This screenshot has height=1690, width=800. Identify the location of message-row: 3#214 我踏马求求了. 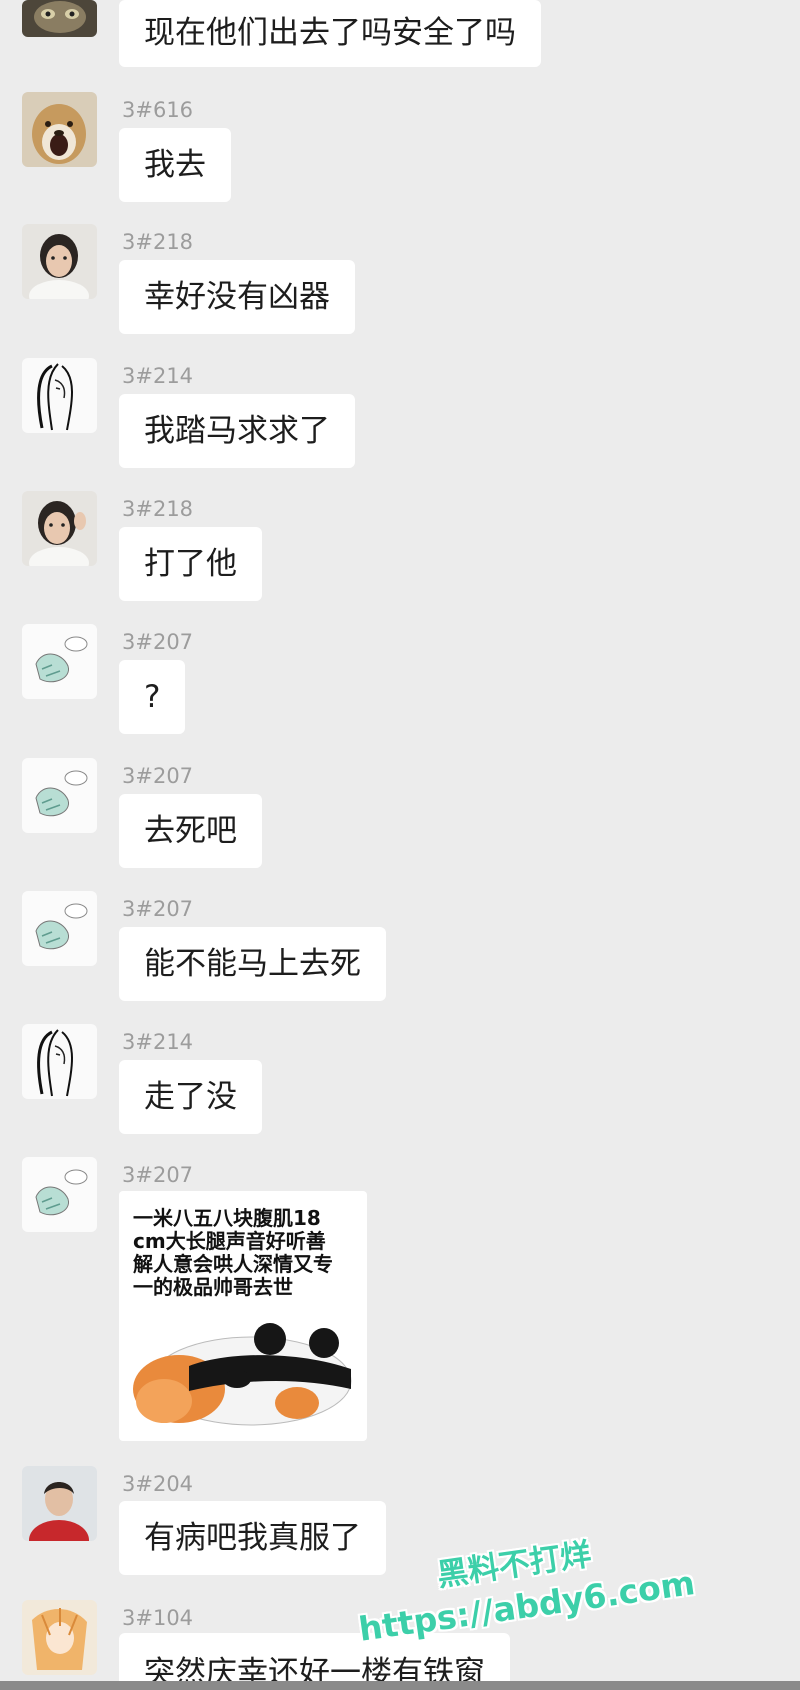
(400, 418).